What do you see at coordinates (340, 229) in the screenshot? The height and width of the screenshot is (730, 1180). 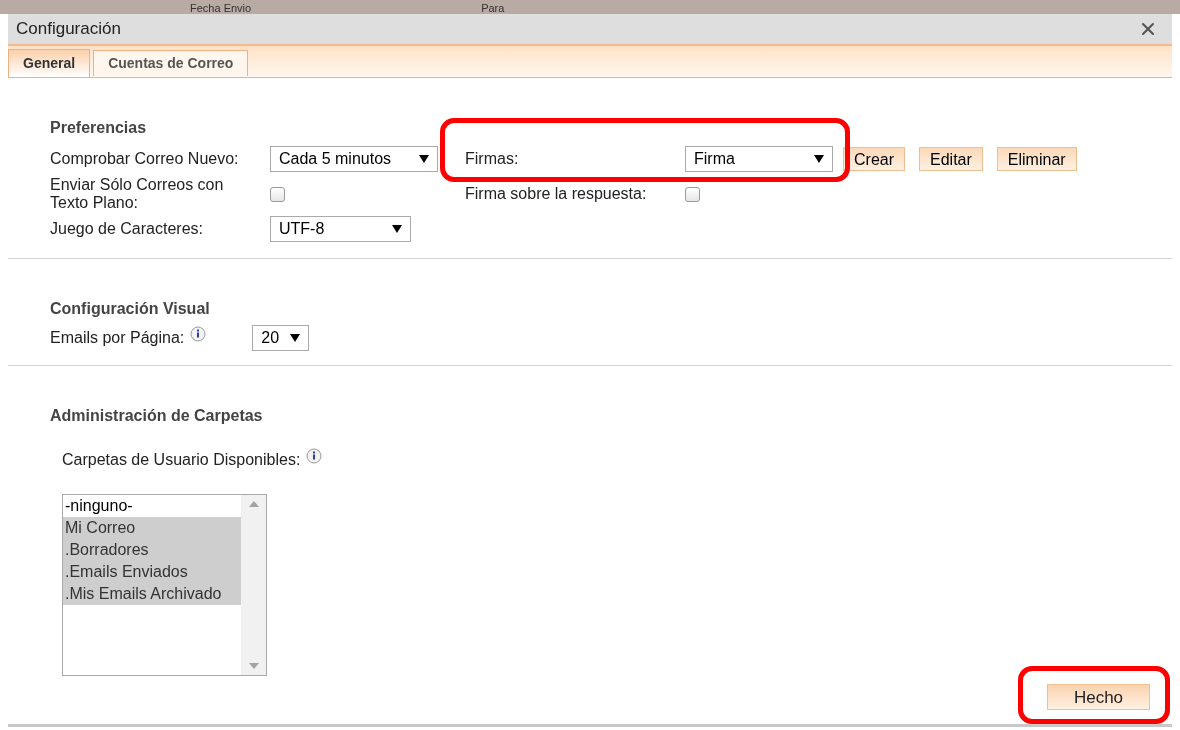 I see `charset-dropdown: UTF-8` at bounding box center [340, 229].